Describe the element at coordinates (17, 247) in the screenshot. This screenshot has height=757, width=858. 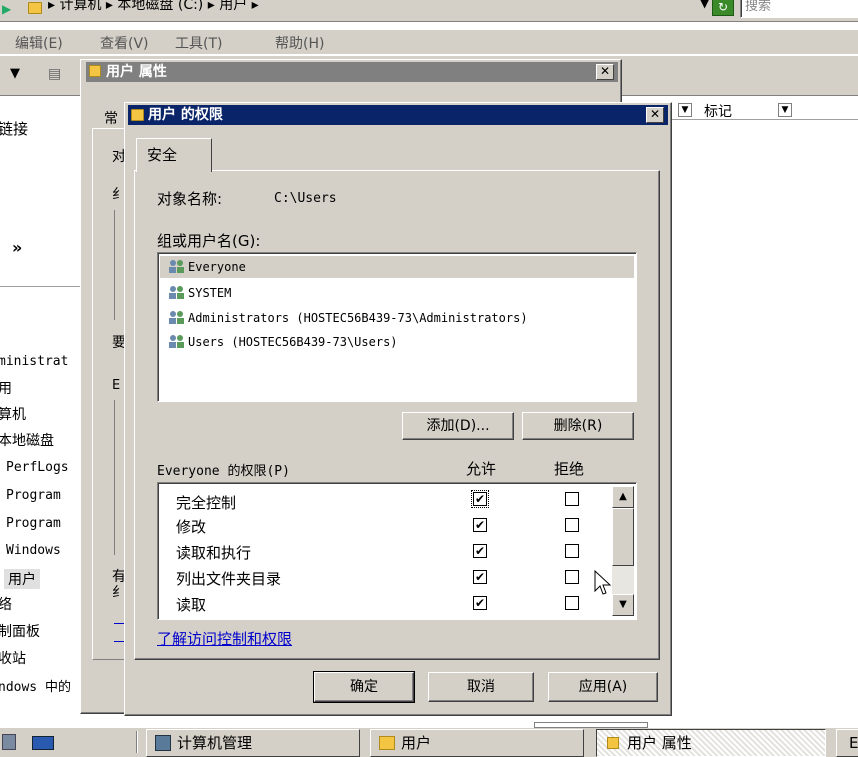
I see `nav-more: »` at that location.